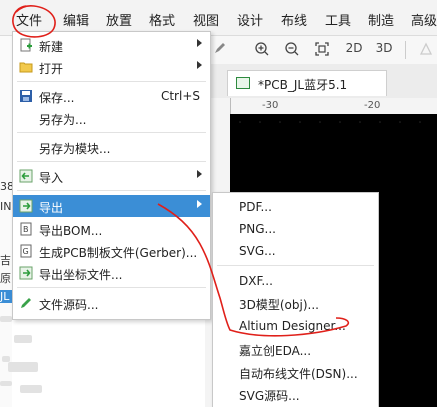 The width and height of the screenshot is (437, 407). Describe the element at coordinates (26, 96) in the screenshot. I see `save-icon` at that location.